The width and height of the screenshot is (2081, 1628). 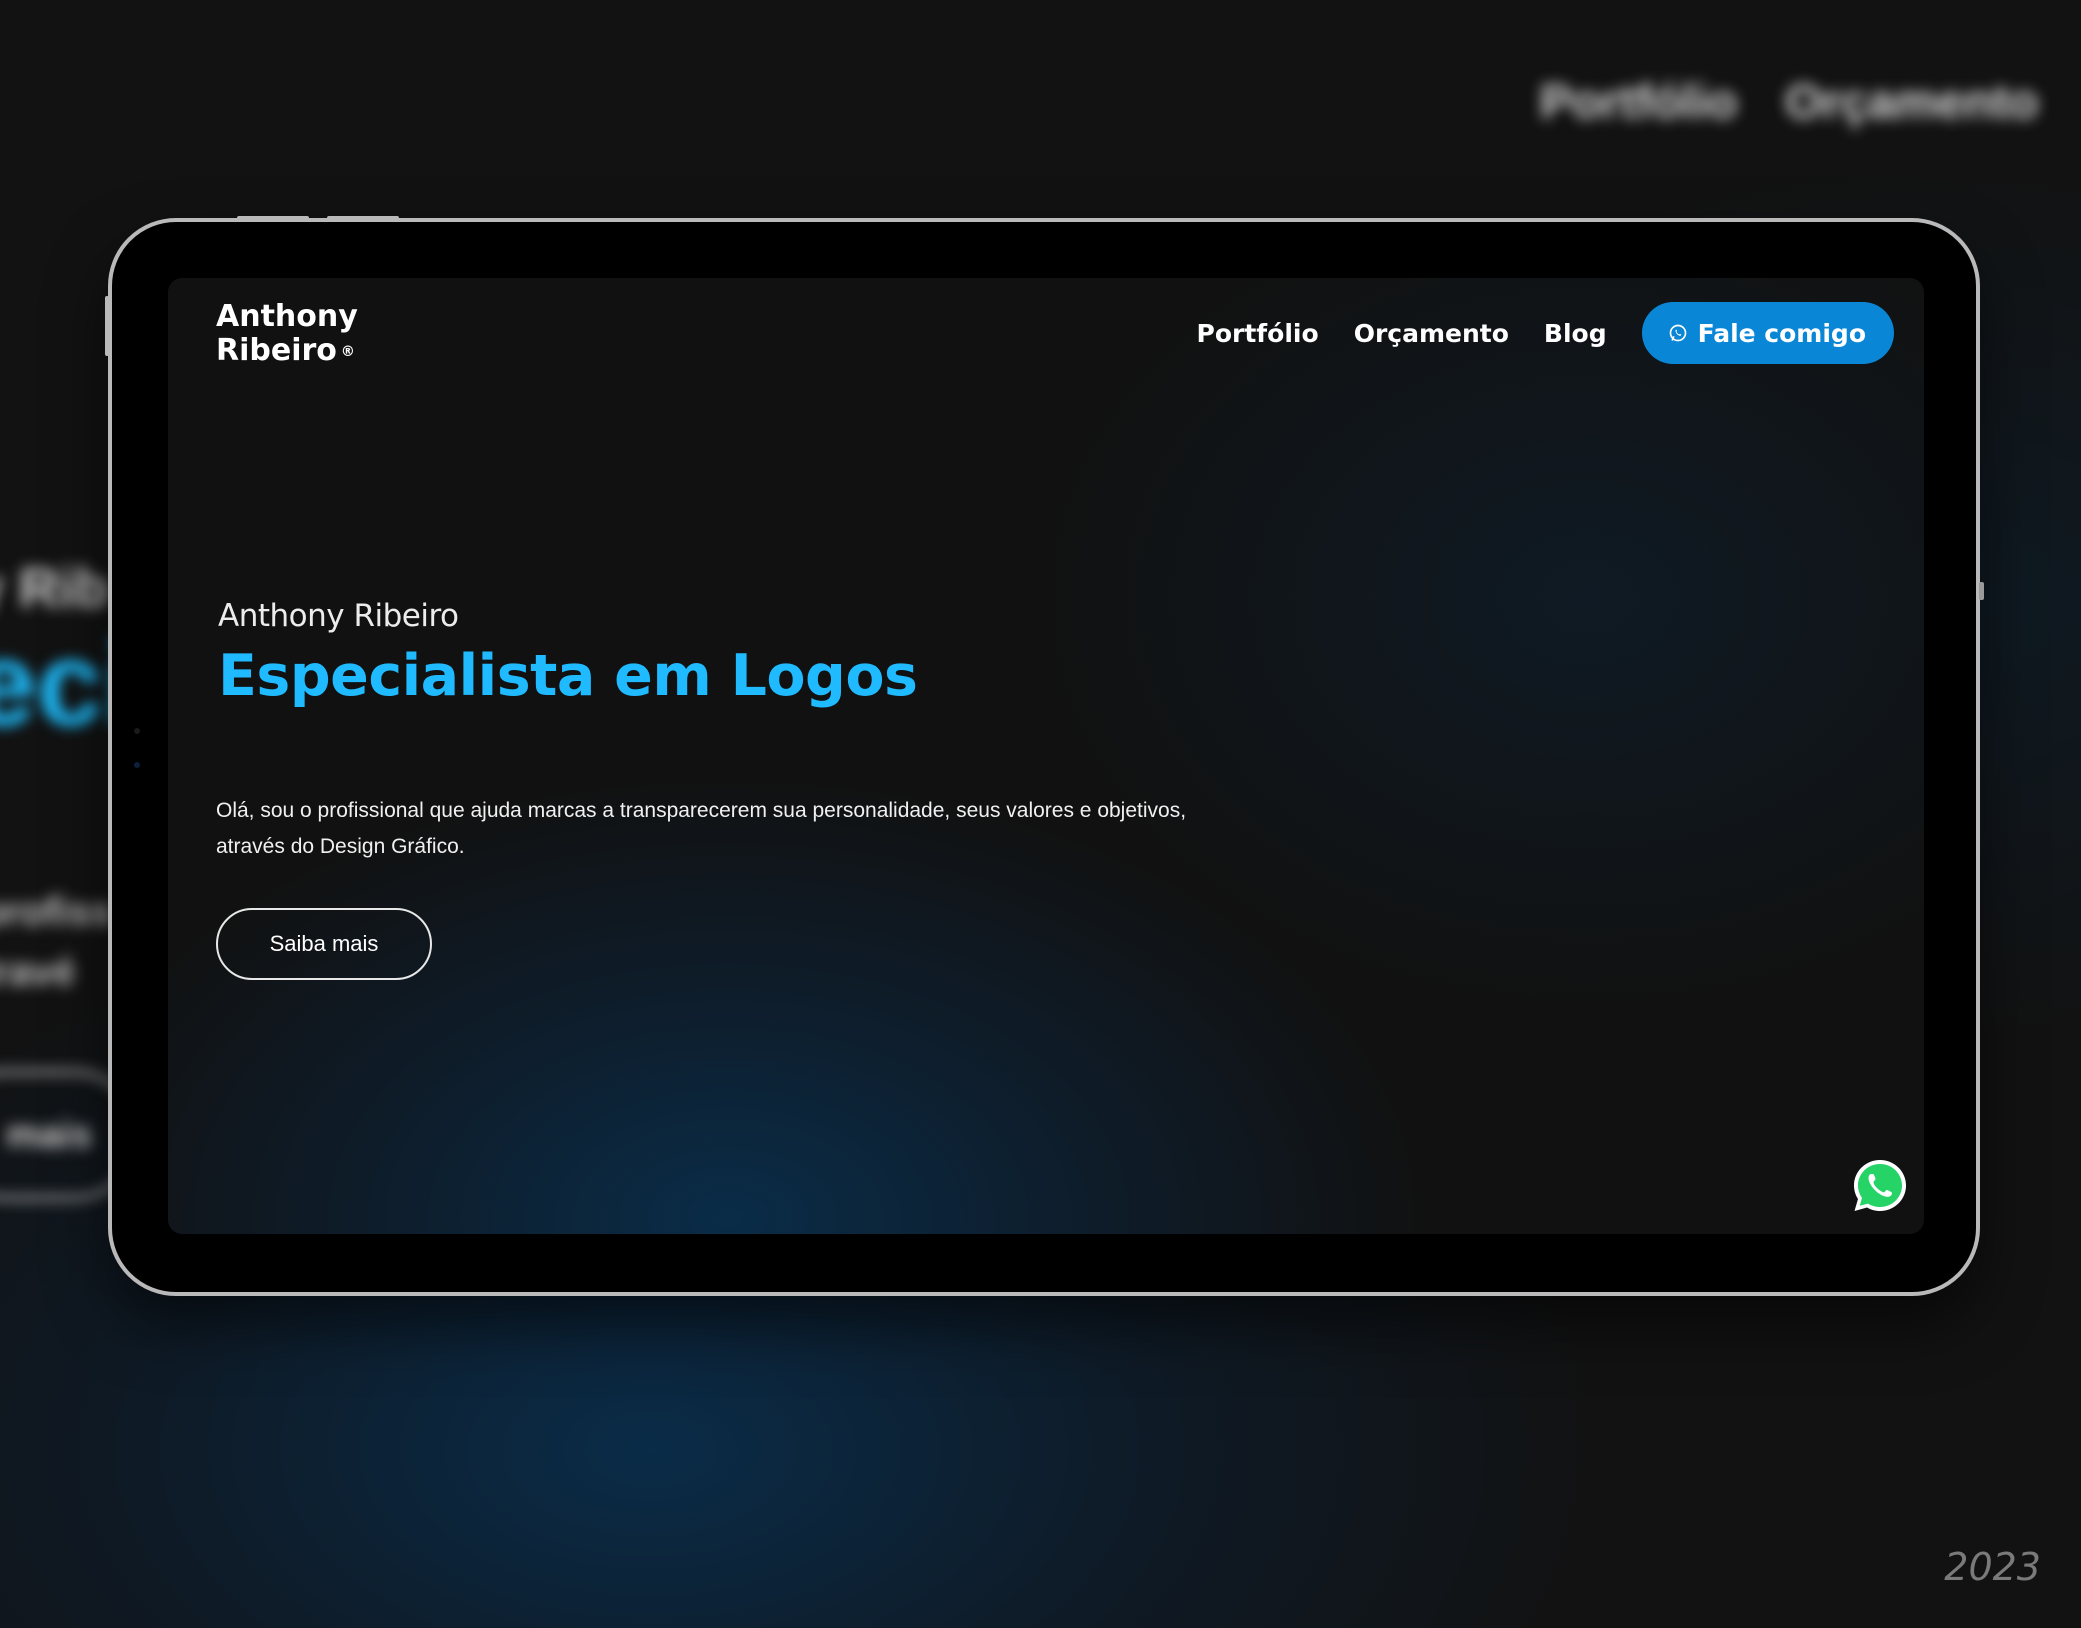 What do you see at coordinates (38, 972) in the screenshot?
I see `bg-text-line: travé` at bounding box center [38, 972].